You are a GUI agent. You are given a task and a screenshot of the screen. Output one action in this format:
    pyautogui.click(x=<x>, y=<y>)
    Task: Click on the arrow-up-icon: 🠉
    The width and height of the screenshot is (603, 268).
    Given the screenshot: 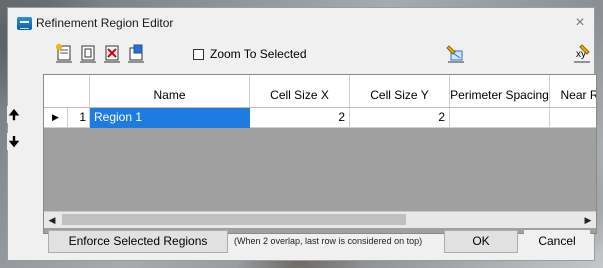 What is the action you would take?
    pyautogui.click(x=14, y=114)
    